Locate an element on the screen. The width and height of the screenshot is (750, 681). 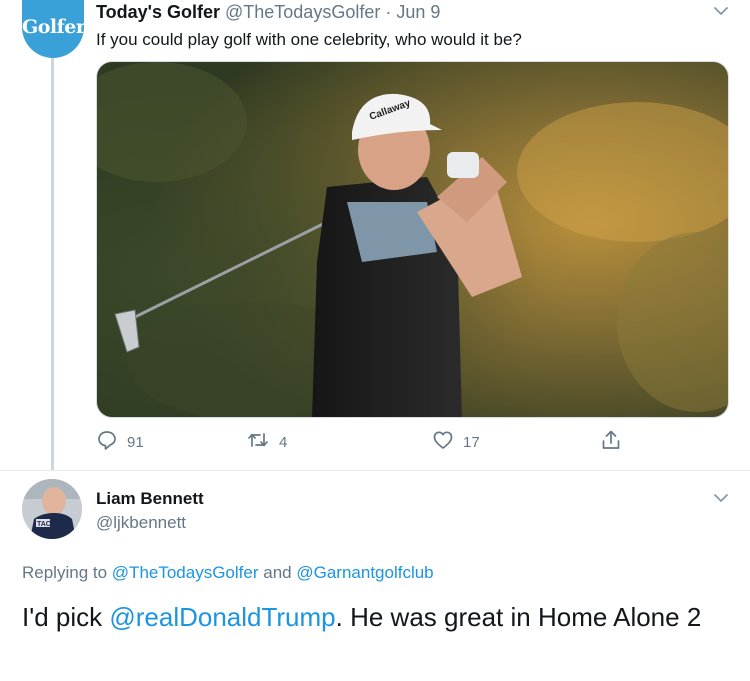
share-icon is located at coordinates (611, 442).